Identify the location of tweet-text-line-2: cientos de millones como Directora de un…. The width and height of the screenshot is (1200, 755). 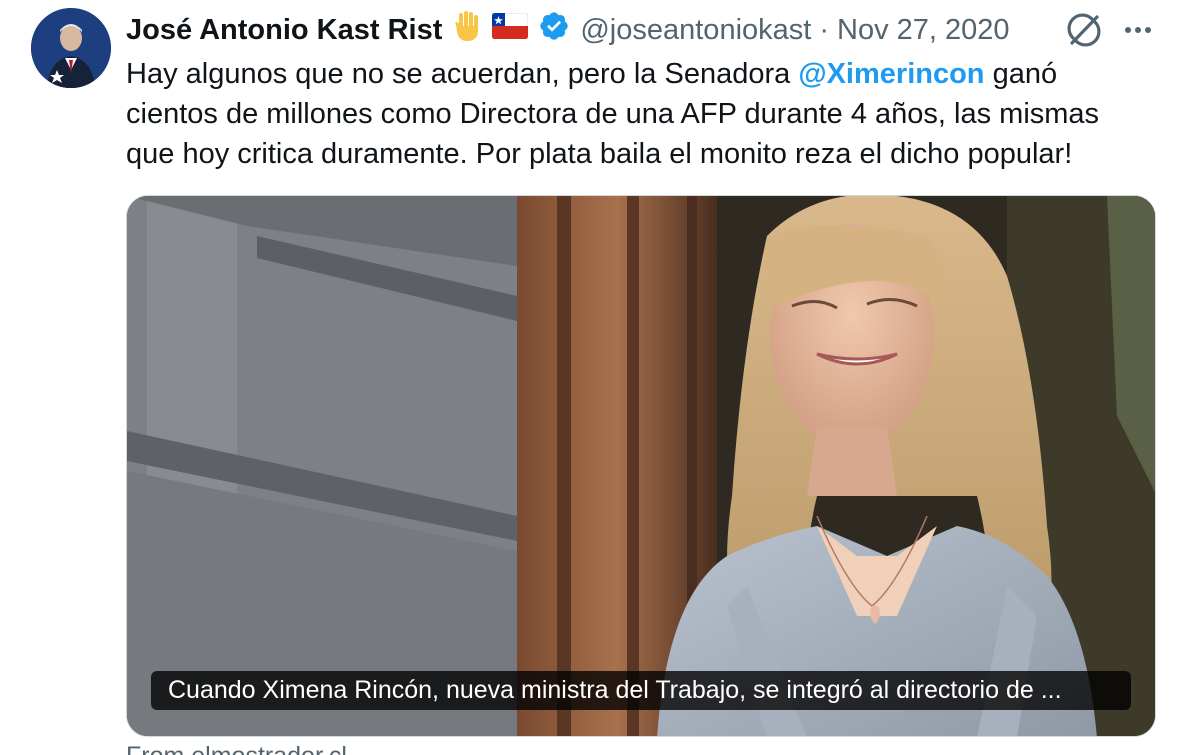
(613, 114).